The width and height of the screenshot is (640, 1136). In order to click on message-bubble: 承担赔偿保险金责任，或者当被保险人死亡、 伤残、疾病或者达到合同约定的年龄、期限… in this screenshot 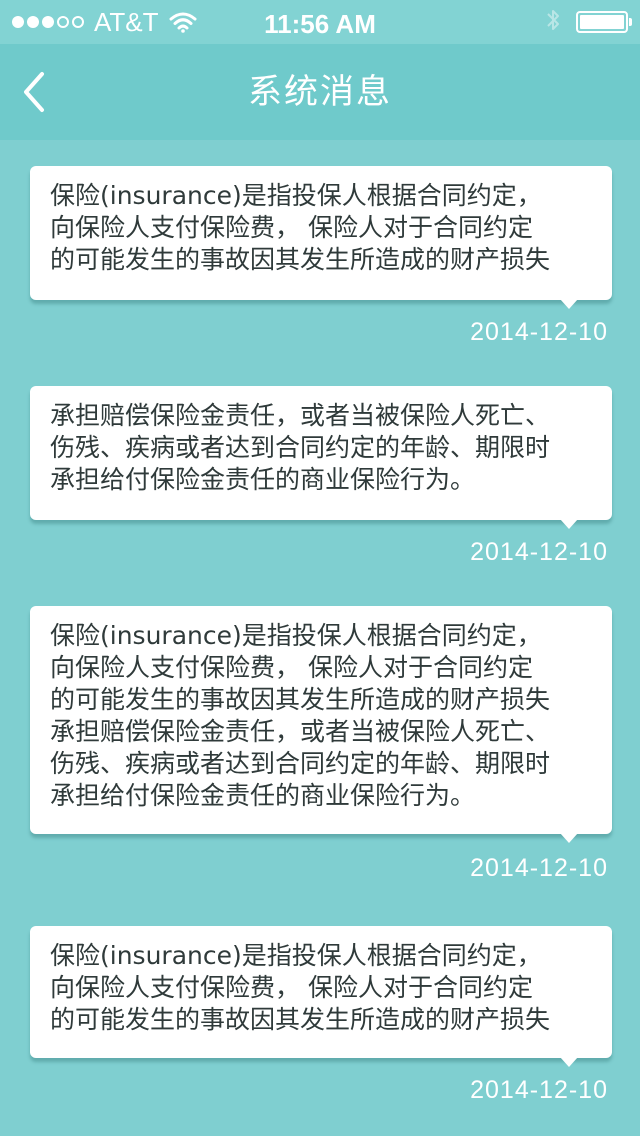, I will do `click(321, 457)`.